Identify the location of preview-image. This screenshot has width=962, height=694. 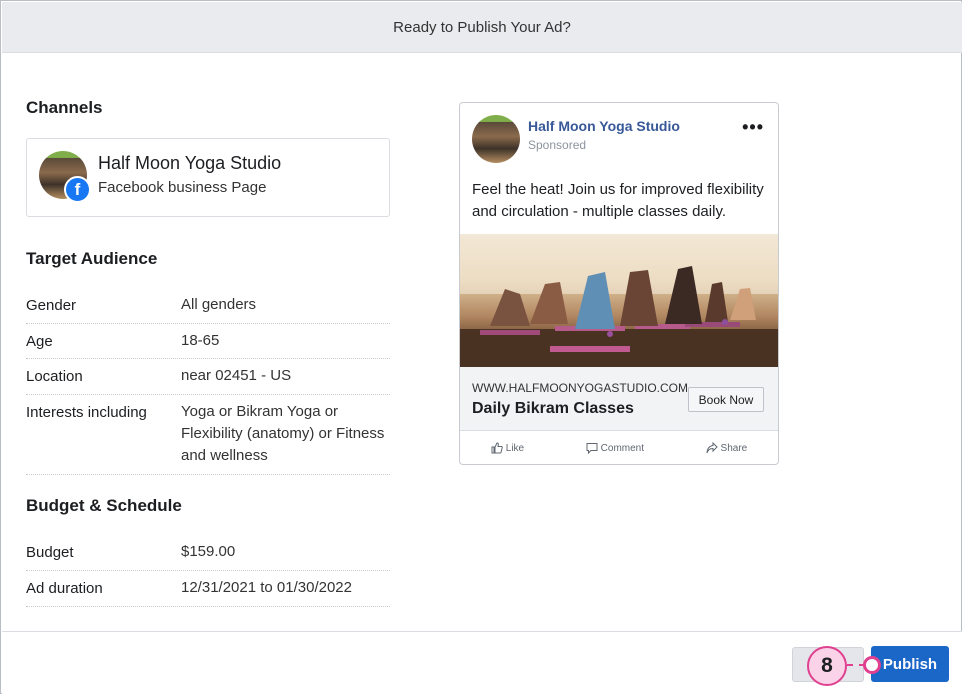
(619, 300).